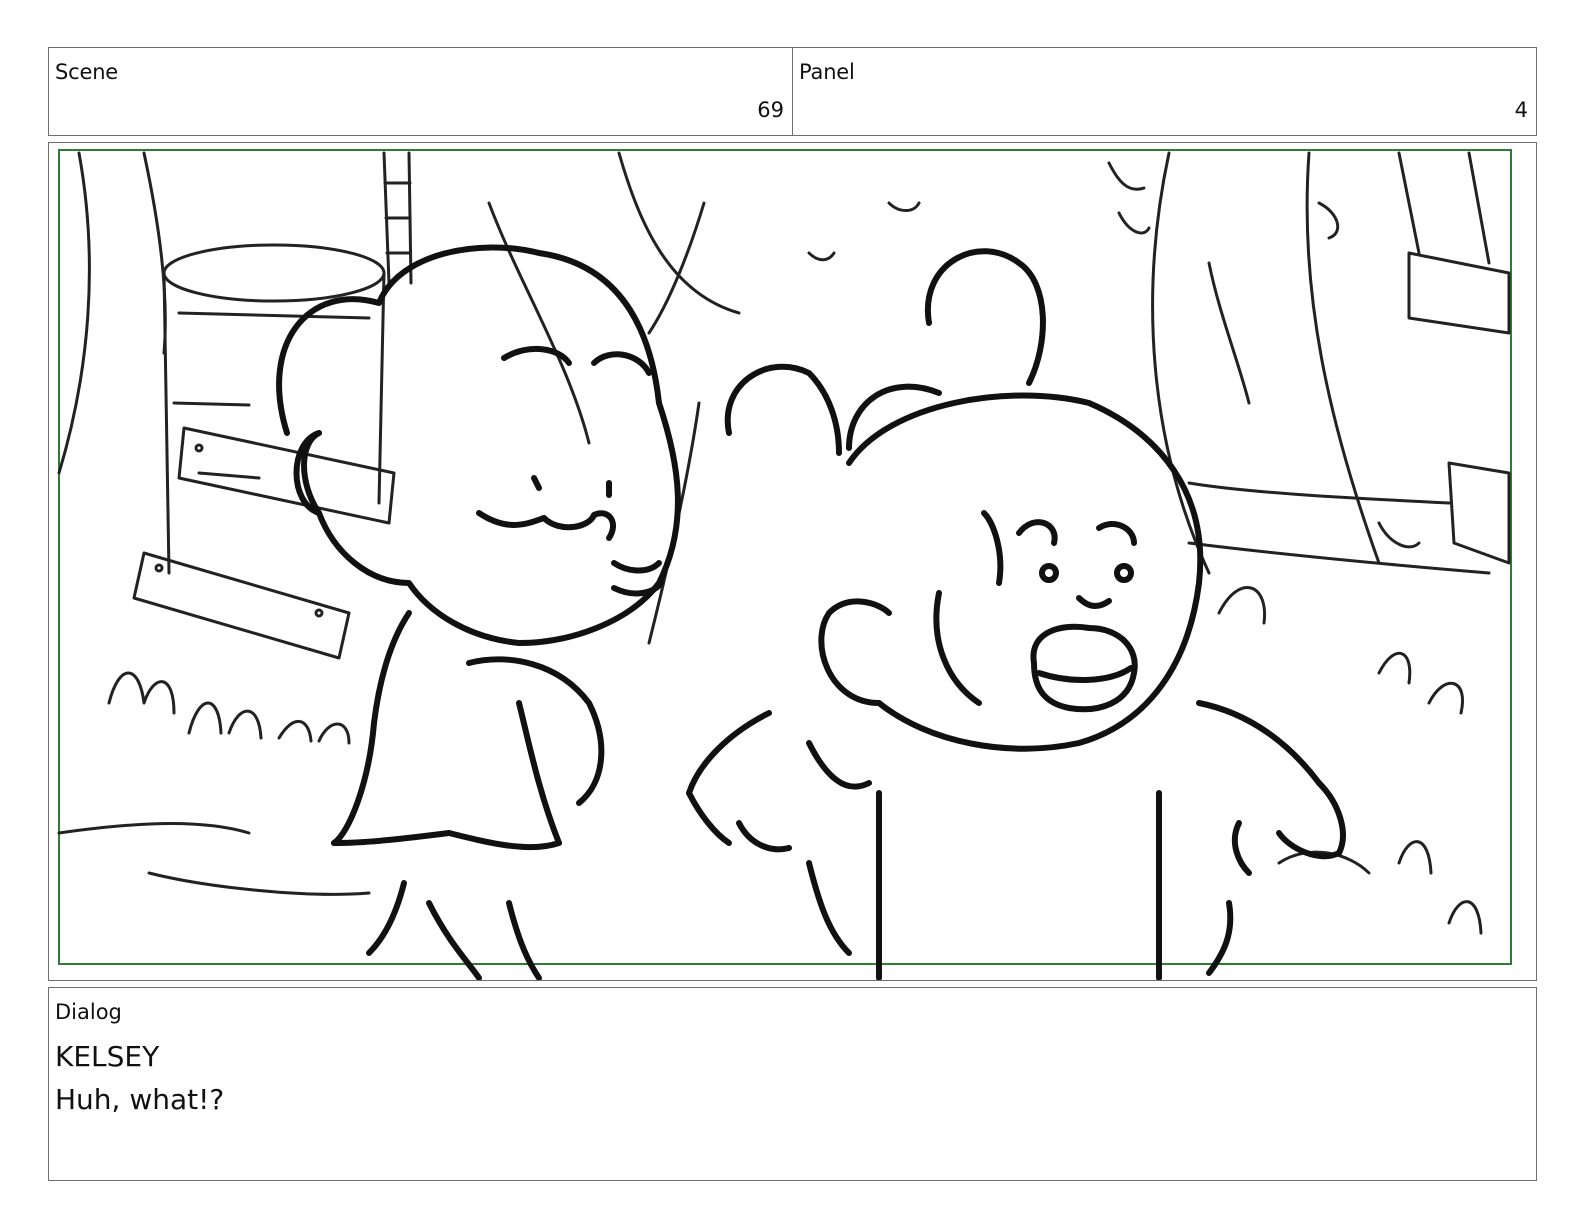 This screenshot has width=1584, height=1224. Describe the element at coordinates (792, 1084) in the screenshot. I see `dialog-box: Dialog KELSEY Huh, what!?` at that location.